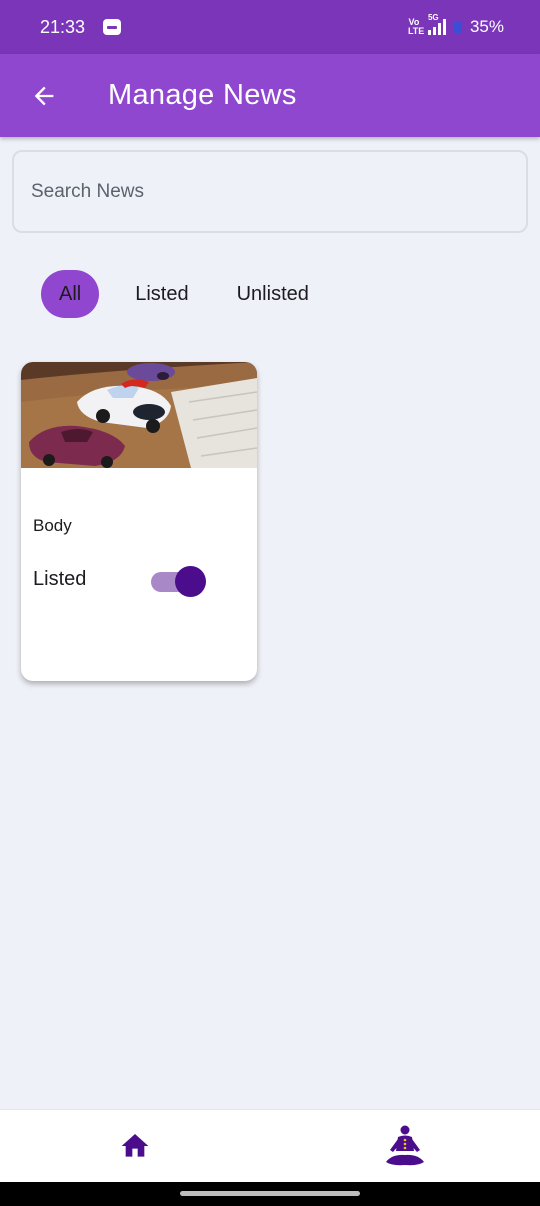 This screenshot has height=1206, width=540. Describe the element at coordinates (139, 415) in the screenshot. I see `news-image` at that location.